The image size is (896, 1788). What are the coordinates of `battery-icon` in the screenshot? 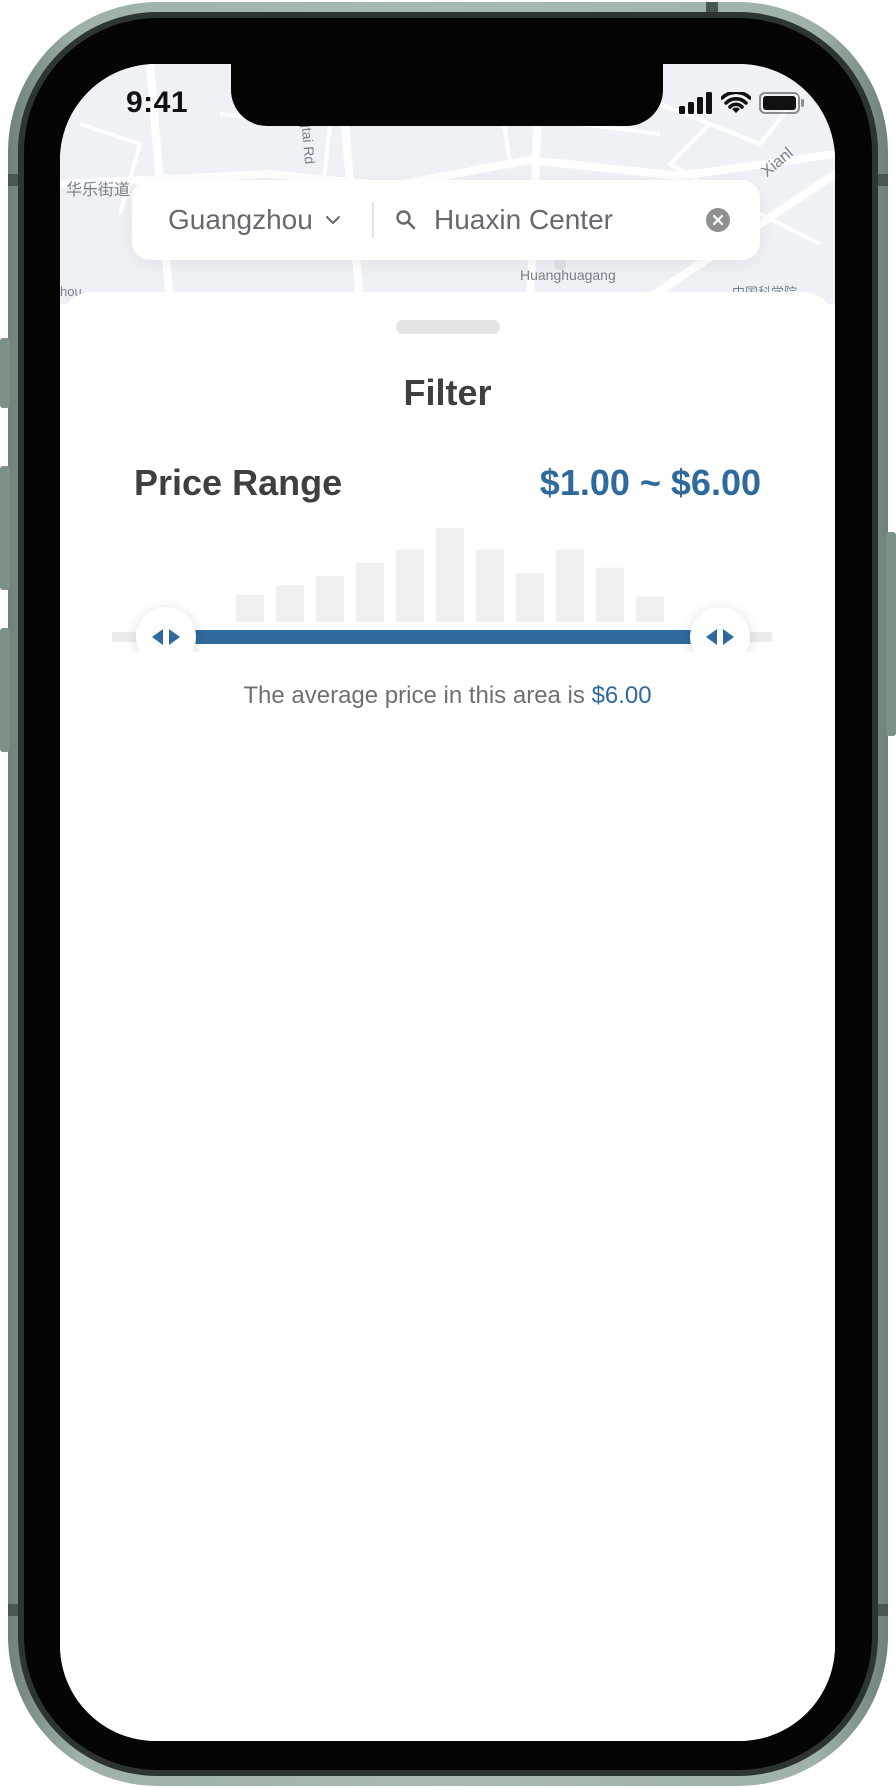 It's located at (781, 103).